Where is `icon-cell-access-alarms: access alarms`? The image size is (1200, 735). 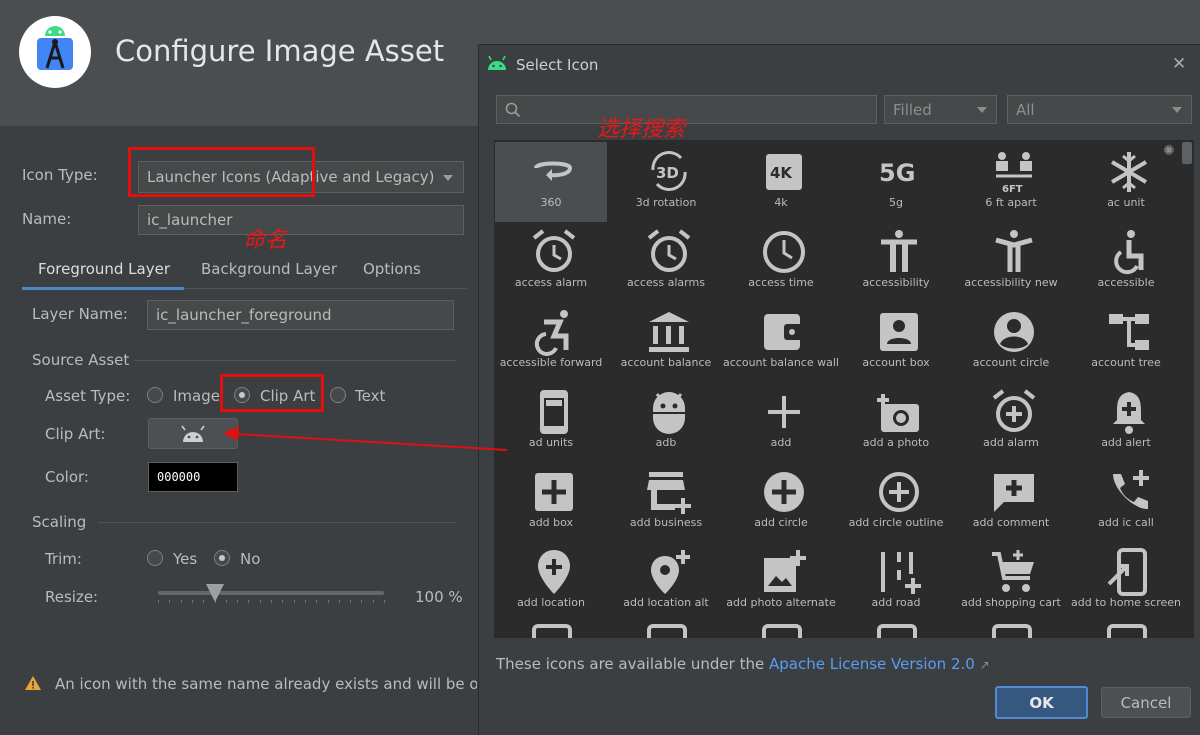
icon-cell-access-alarms: access alarms is located at coordinates (666, 262).